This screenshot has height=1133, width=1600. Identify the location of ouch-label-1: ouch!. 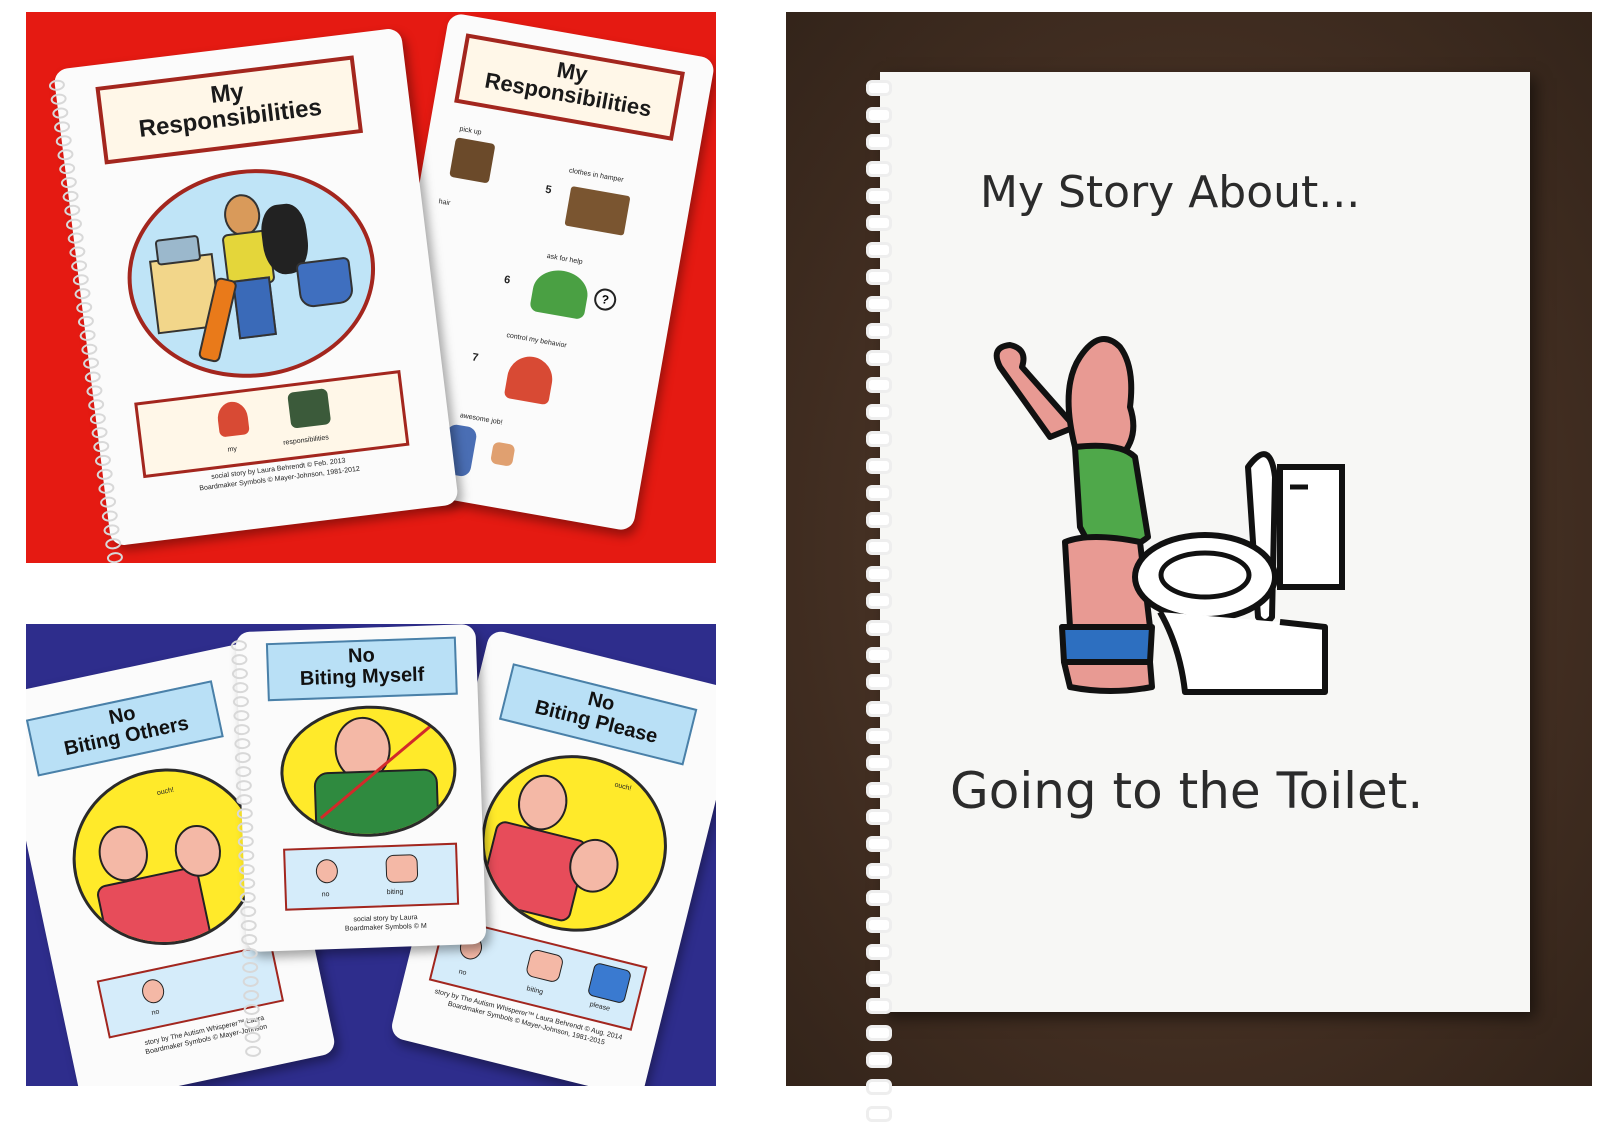
(165, 792).